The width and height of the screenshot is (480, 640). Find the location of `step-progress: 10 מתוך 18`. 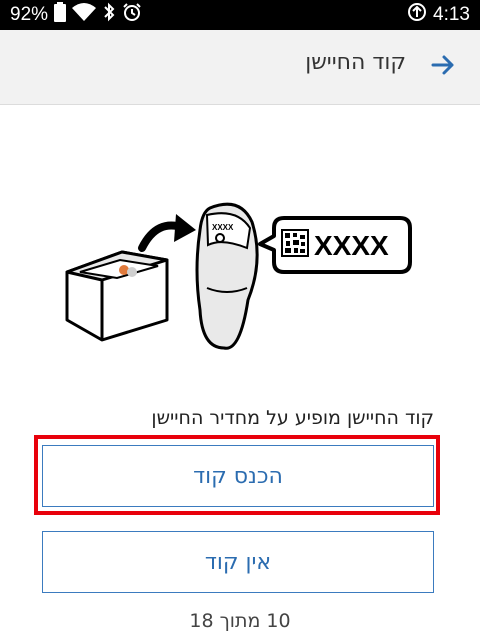

step-progress: 10 מתוך 18 is located at coordinates (240, 621).